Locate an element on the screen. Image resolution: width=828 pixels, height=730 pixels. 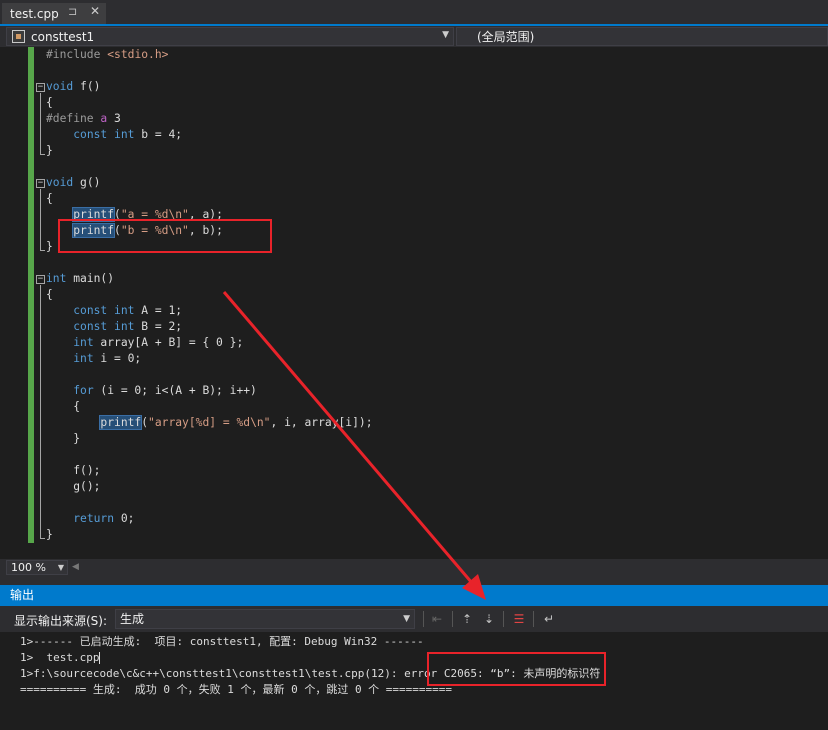
annotation-box-code is located at coordinates (165, 236).